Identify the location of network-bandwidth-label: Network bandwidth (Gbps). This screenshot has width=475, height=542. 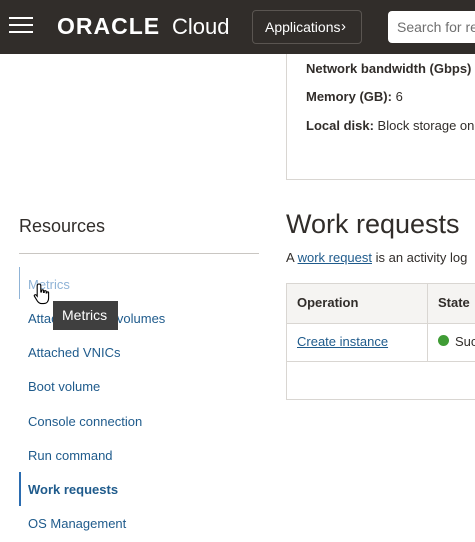
(389, 68).